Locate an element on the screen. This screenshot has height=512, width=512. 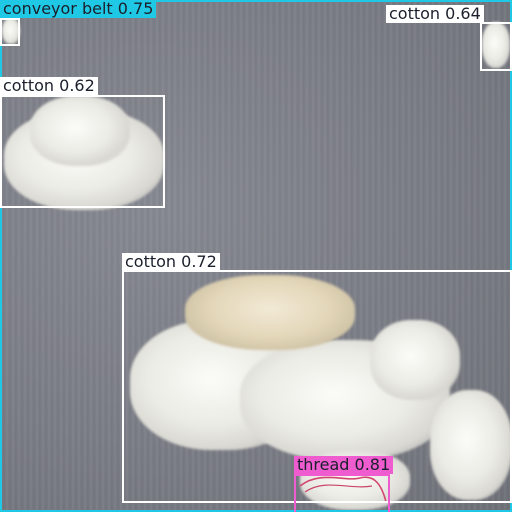
cotton-label-large: cotton 0.72 is located at coordinates (171, 262).